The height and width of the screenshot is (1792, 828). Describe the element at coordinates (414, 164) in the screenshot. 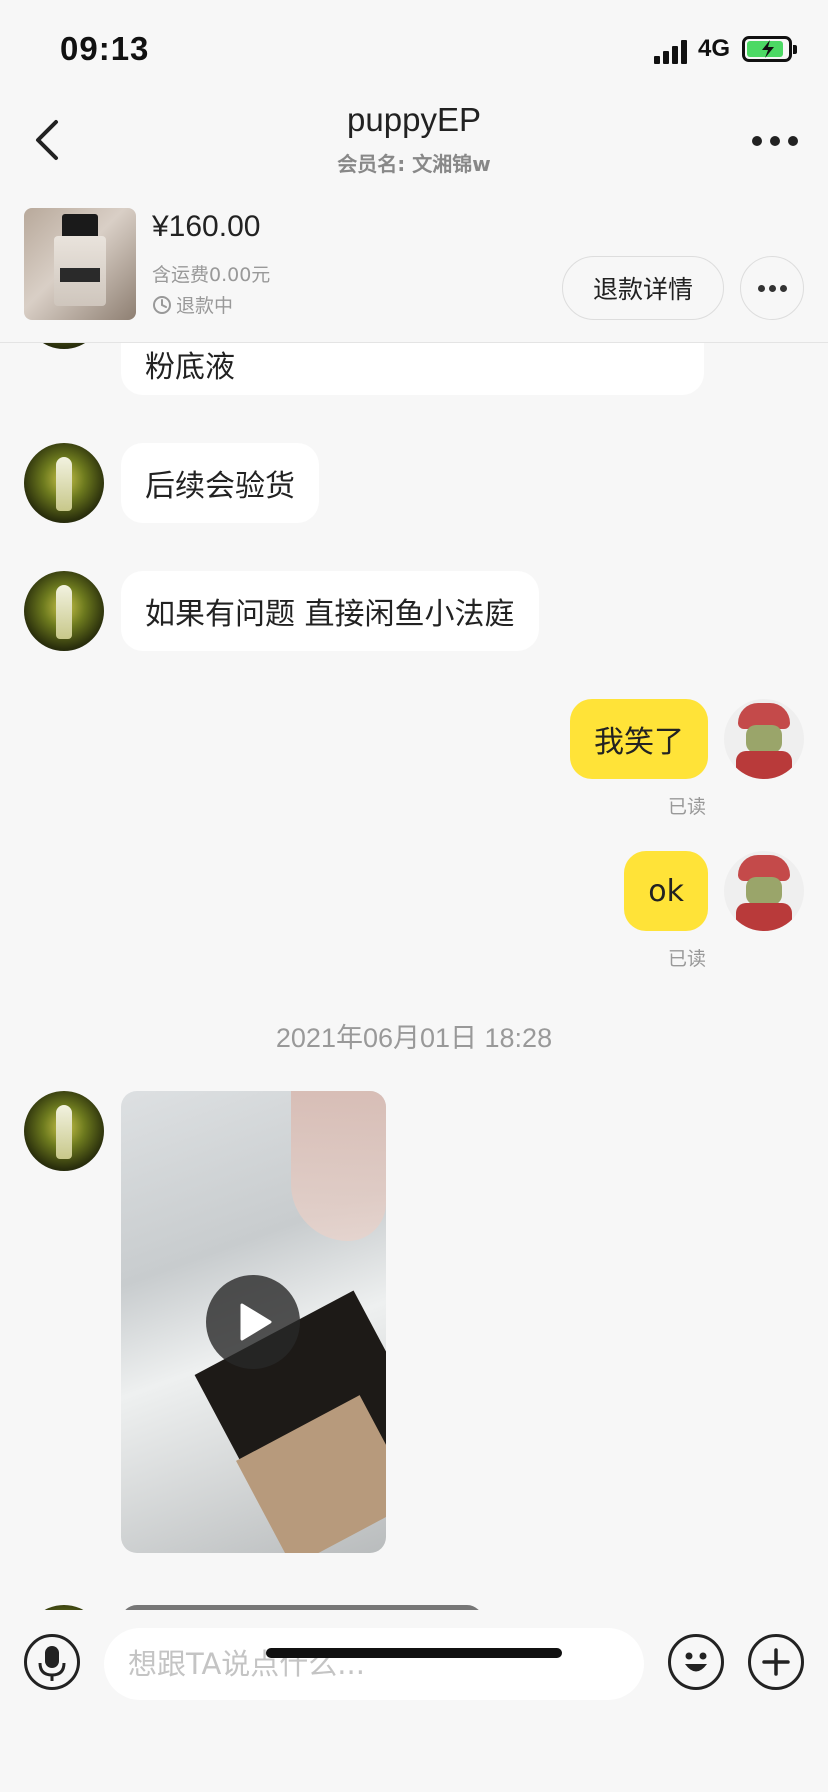

I see `member-name: 会员名: 文湘锦w` at that location.